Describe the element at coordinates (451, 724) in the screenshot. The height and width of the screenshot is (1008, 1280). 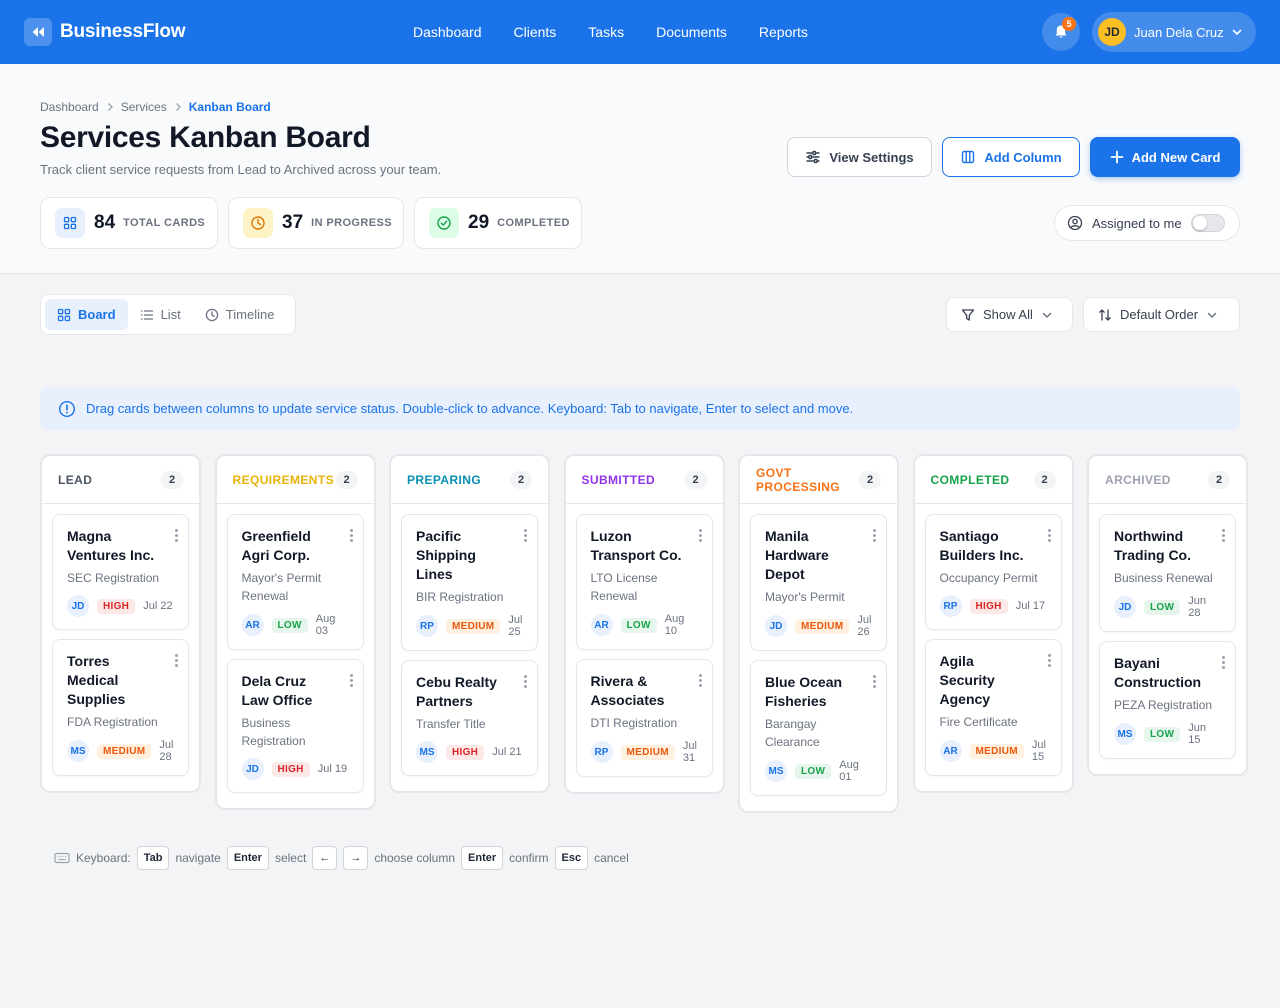
I see `card-service: Transfer Title` at that location.